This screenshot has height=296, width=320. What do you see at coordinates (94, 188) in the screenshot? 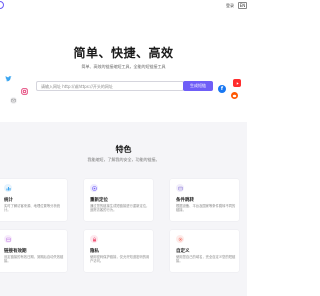
I see `target-icon` at bounding box center [94, 188].